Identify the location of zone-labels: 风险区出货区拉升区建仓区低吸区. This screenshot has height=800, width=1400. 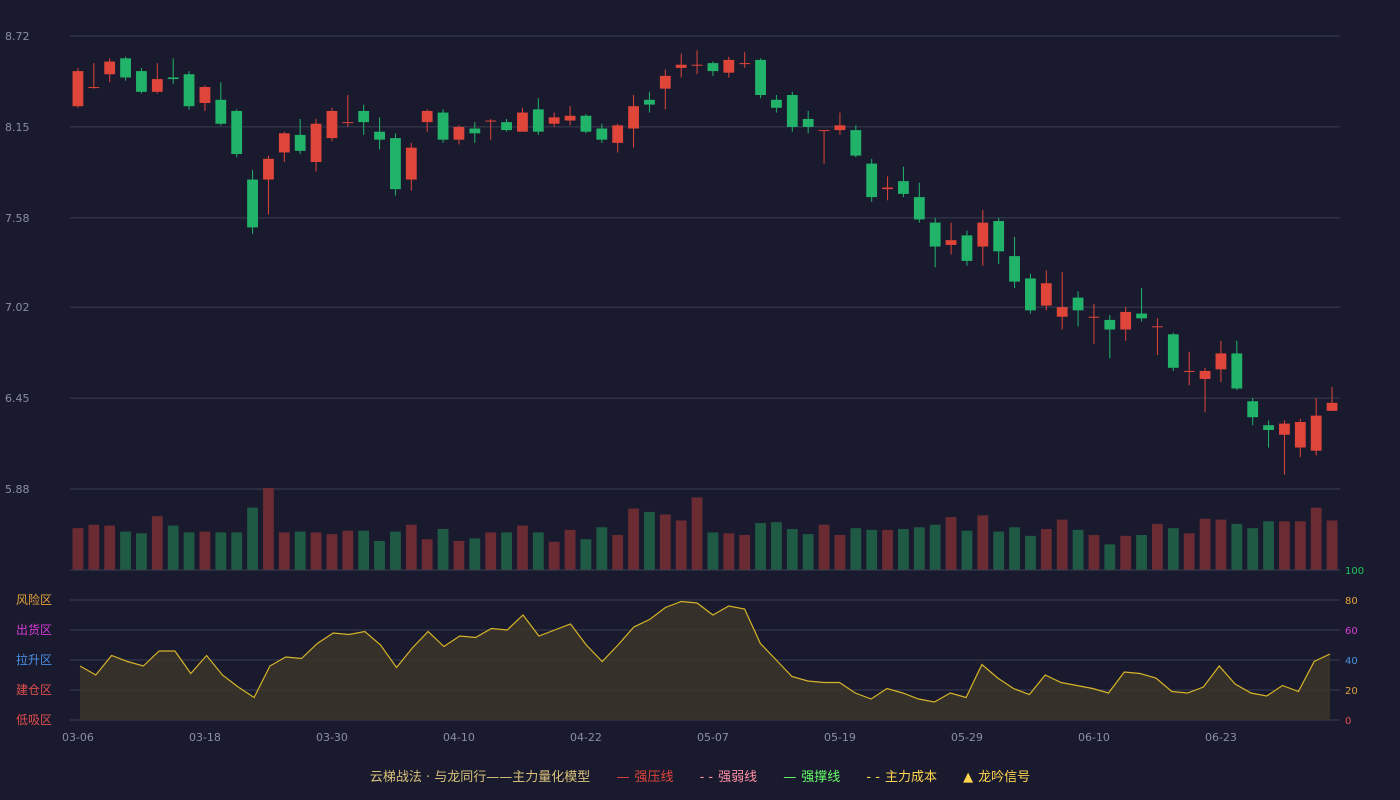
(34, 659).